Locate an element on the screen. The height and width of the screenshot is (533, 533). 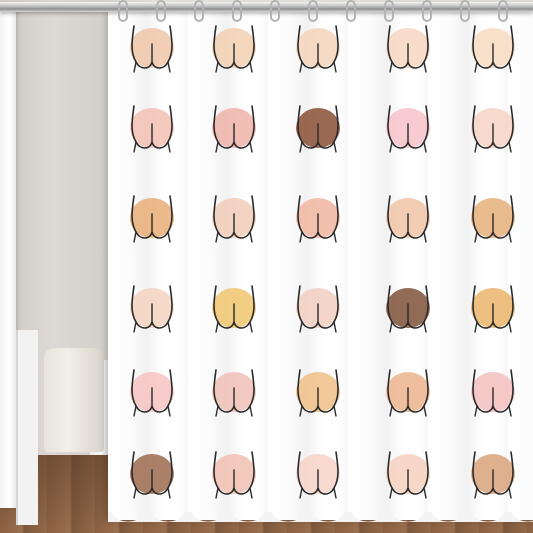
towel is located at coordinates (74, 400).